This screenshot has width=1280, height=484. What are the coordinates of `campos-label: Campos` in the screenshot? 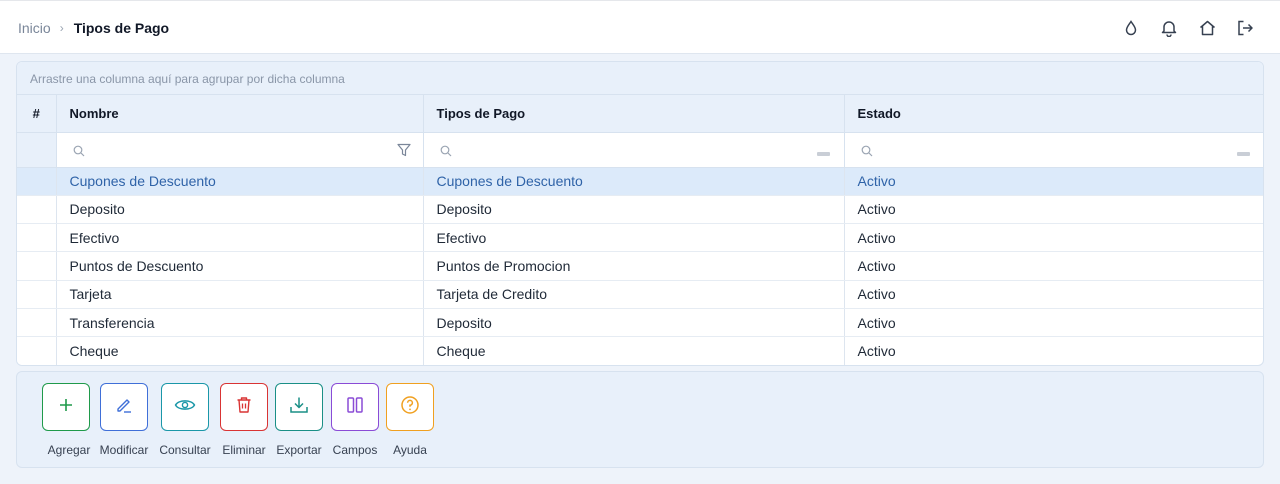 It's located at (355, 450).